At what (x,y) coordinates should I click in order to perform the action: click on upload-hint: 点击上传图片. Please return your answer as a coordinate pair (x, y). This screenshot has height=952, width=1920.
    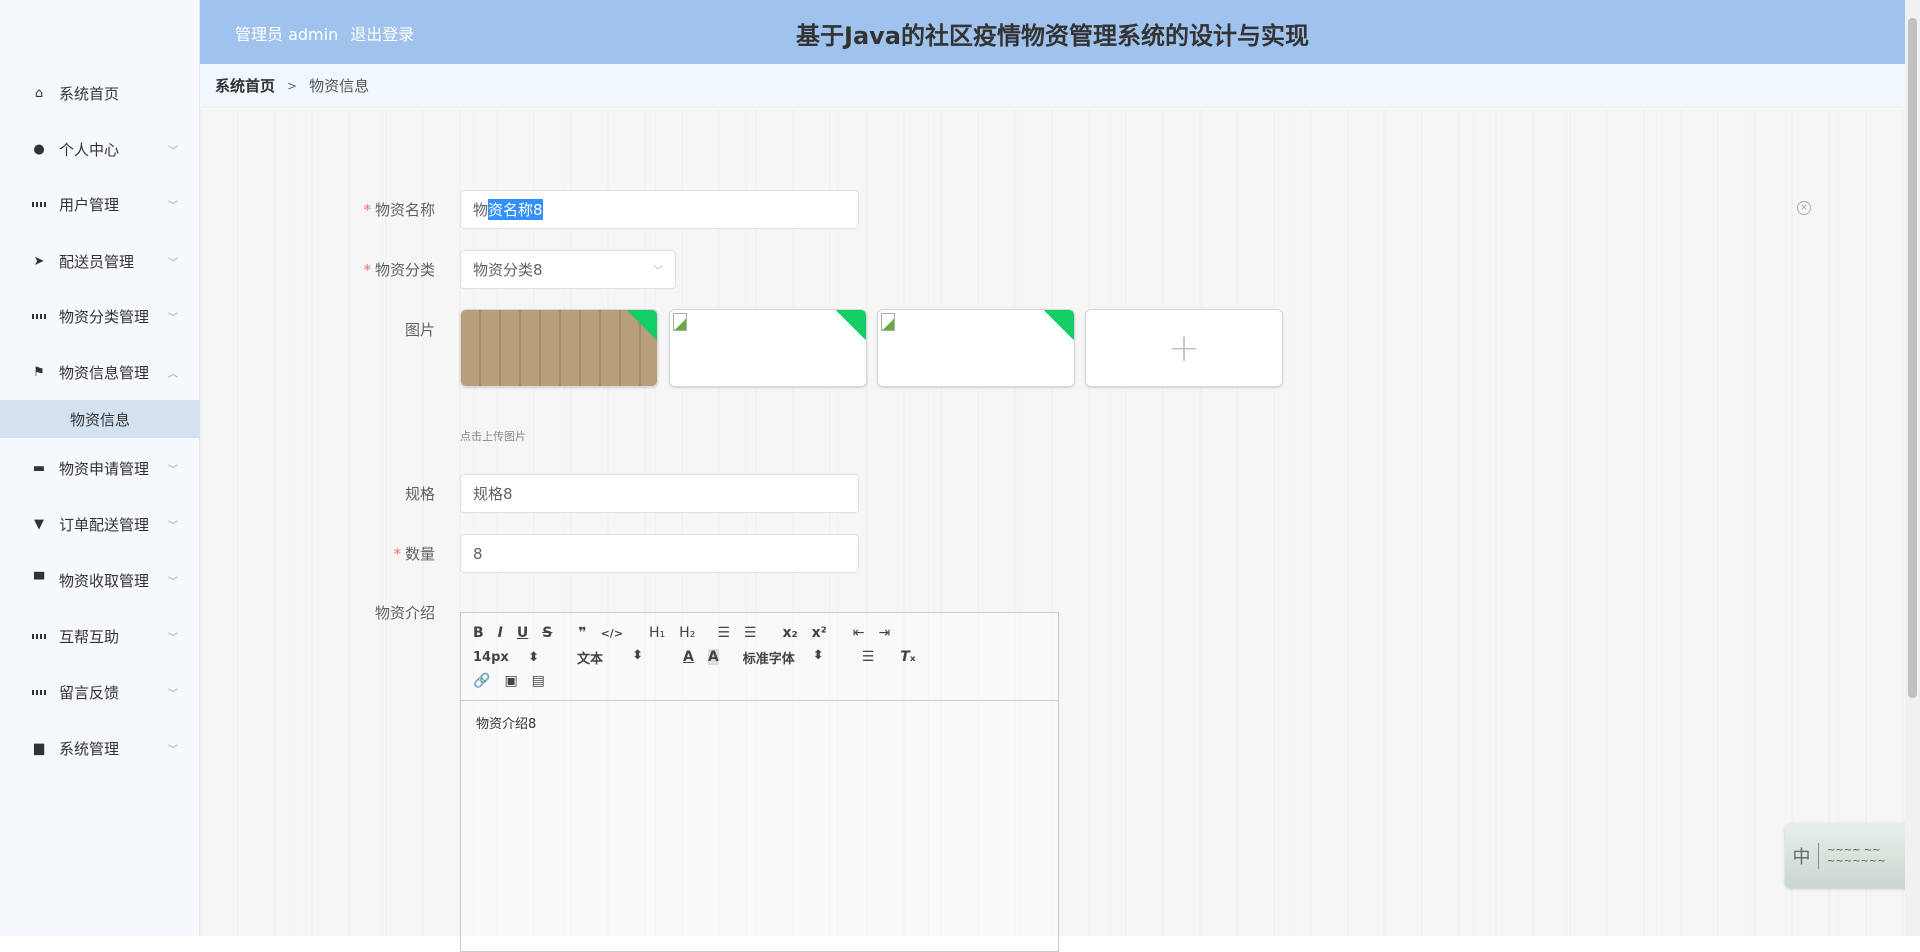
    Looking at the image, I should click on (493, 436).